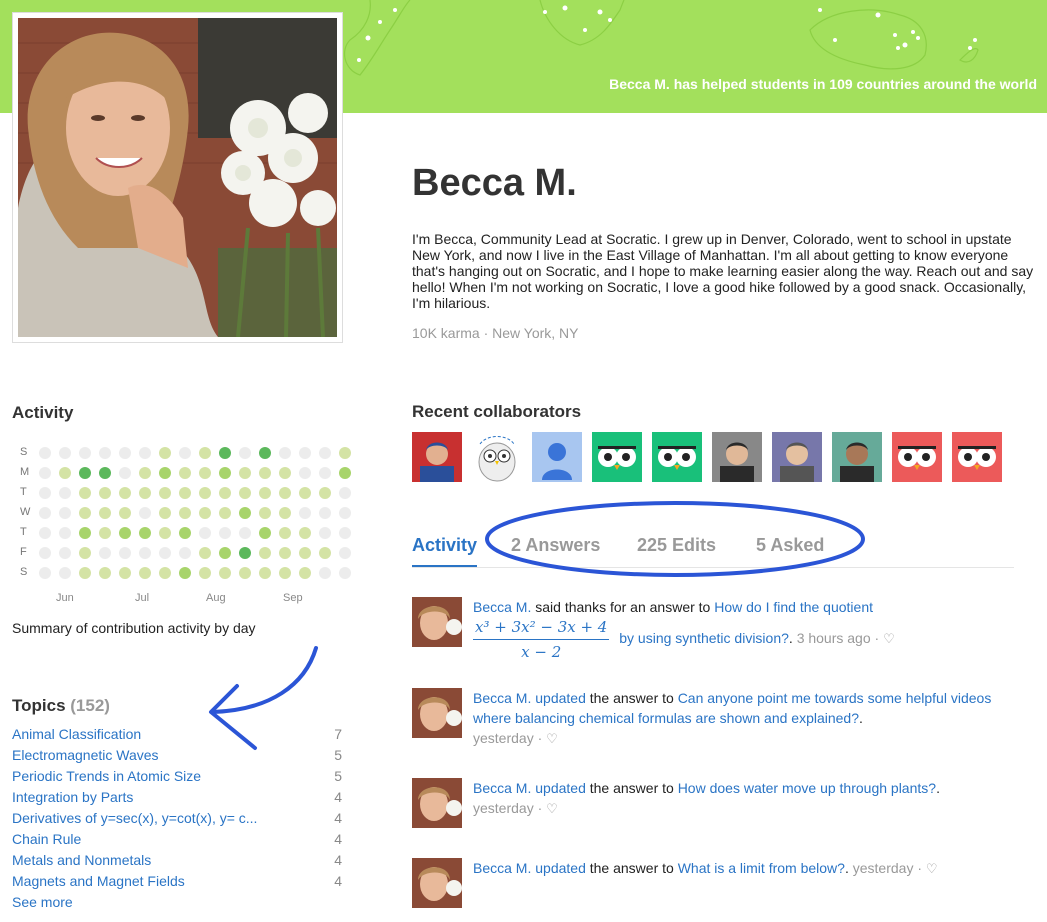  I want to click on see-more-link: See more, so click(42, 902).